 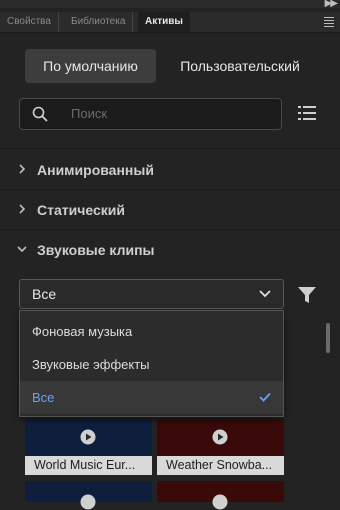 What do you see at coordinates (307, 295) in the screenshot?
I see `filter-icon` at bounding box center [307, 295].